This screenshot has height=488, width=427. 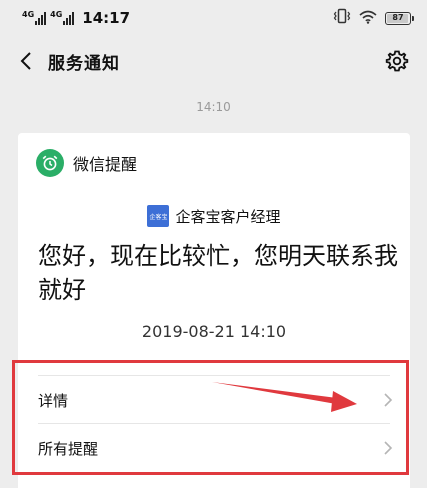 I want to click on battery-level: 87, so click(x=398, y=17).